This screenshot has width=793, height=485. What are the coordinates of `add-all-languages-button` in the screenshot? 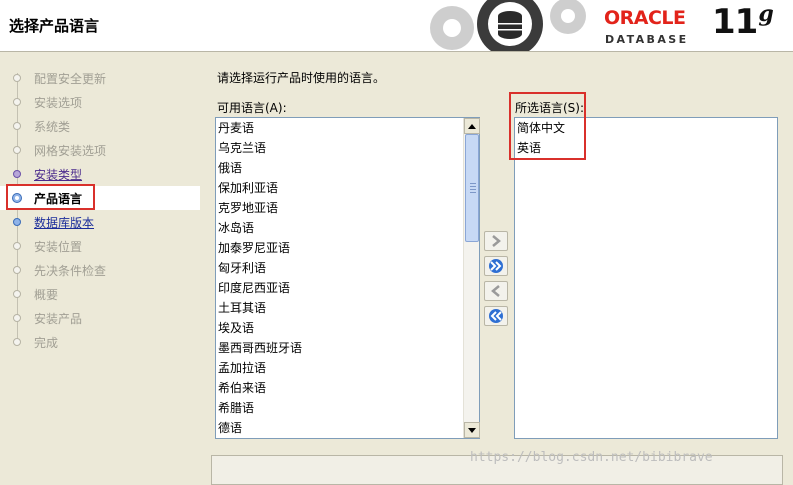 It's located at (496, 266).